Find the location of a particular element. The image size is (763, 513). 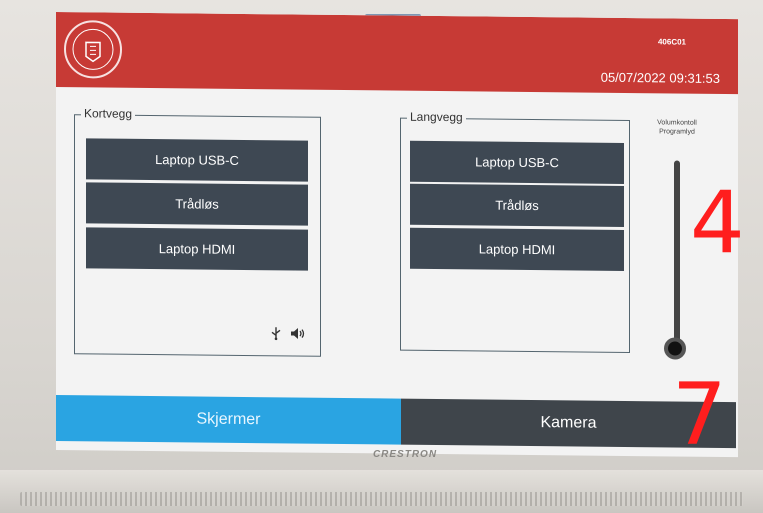

tab-screens: Skjermer is located at coordinates (228, 420).